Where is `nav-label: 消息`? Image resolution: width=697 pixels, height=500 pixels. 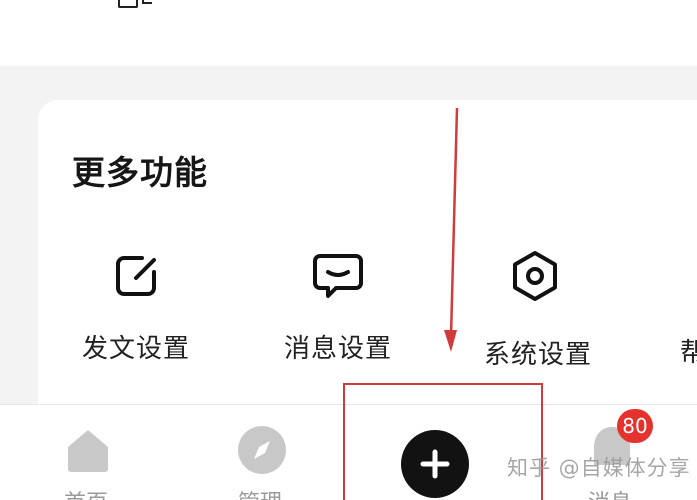 nav-label: 消息 is located at coordinates (610, 492).